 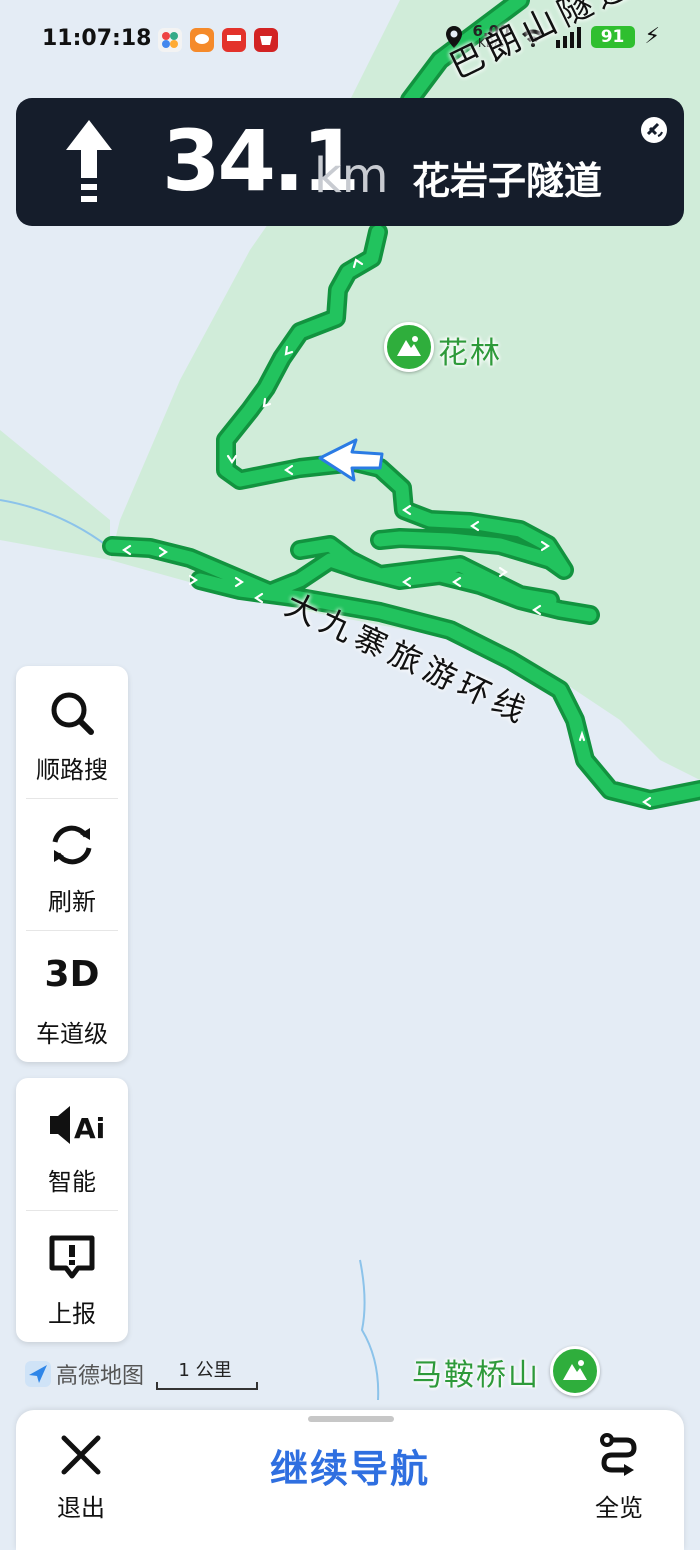 I want to click on amap-logo: 高德地图, so click(x=84, y=1374).